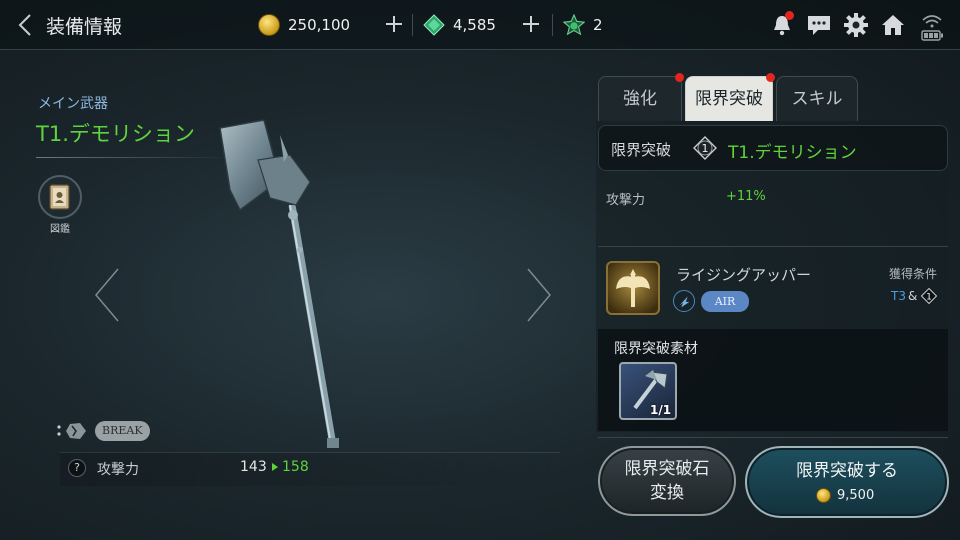  I want to click on next-weapon-arrow, so click(539, 295).